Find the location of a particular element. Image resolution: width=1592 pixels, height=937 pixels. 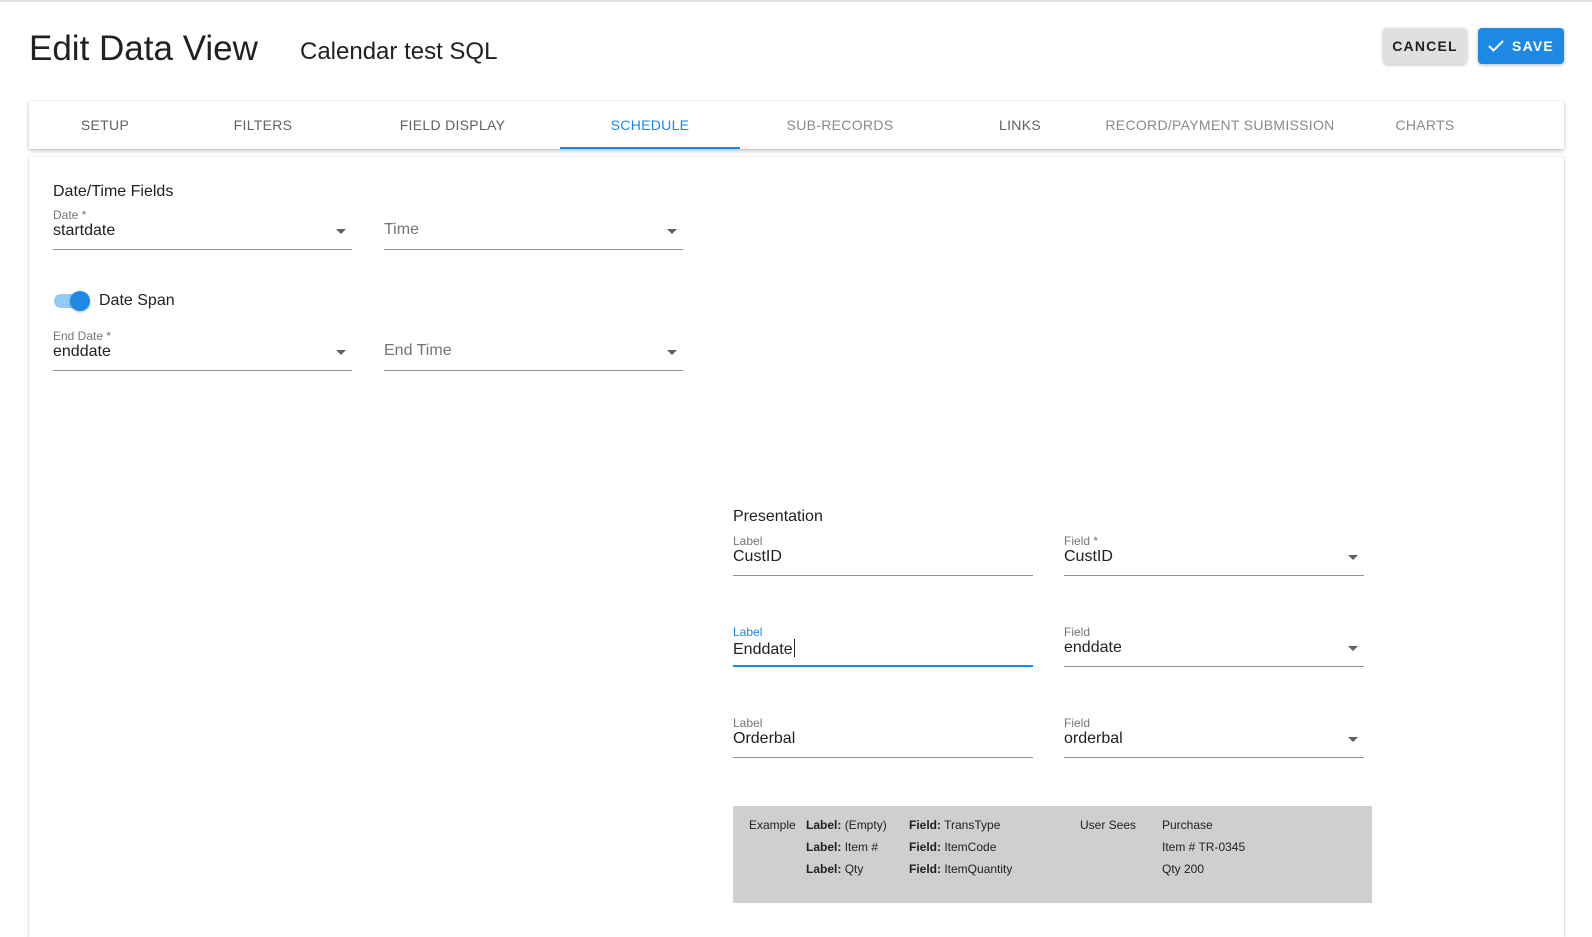

data-view-name: Calendar test SQL is located at coordinates (399, 51).